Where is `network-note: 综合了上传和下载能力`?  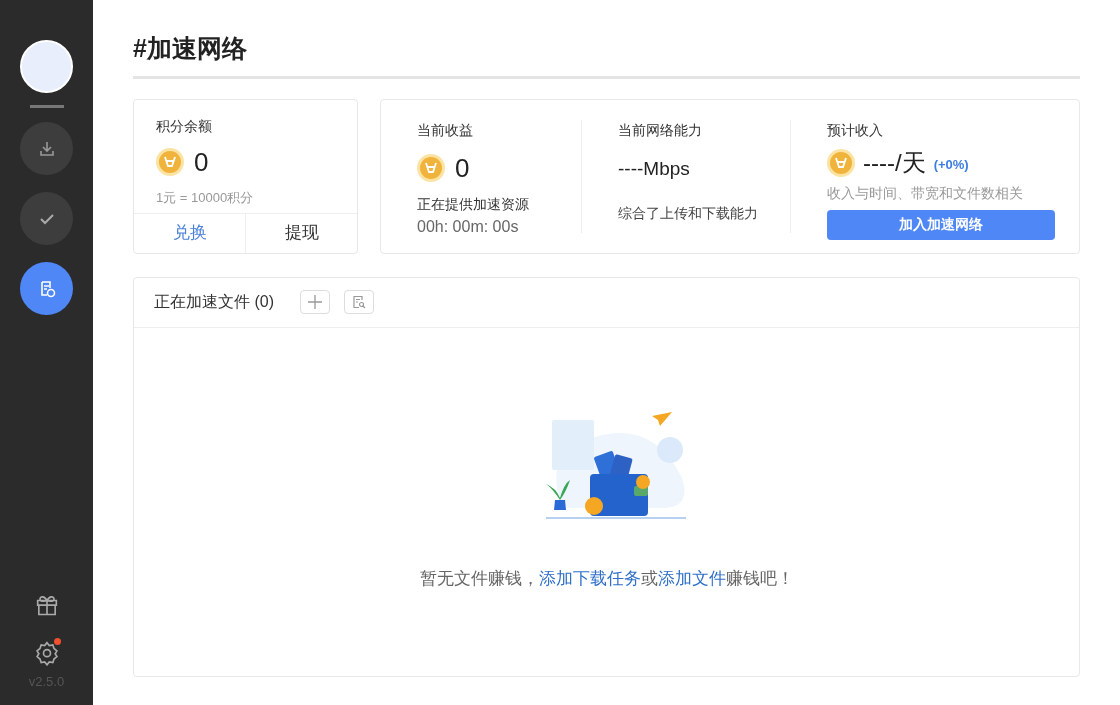 network-note: 综合了上传和下载能力 is located at coordinates (688, 213).